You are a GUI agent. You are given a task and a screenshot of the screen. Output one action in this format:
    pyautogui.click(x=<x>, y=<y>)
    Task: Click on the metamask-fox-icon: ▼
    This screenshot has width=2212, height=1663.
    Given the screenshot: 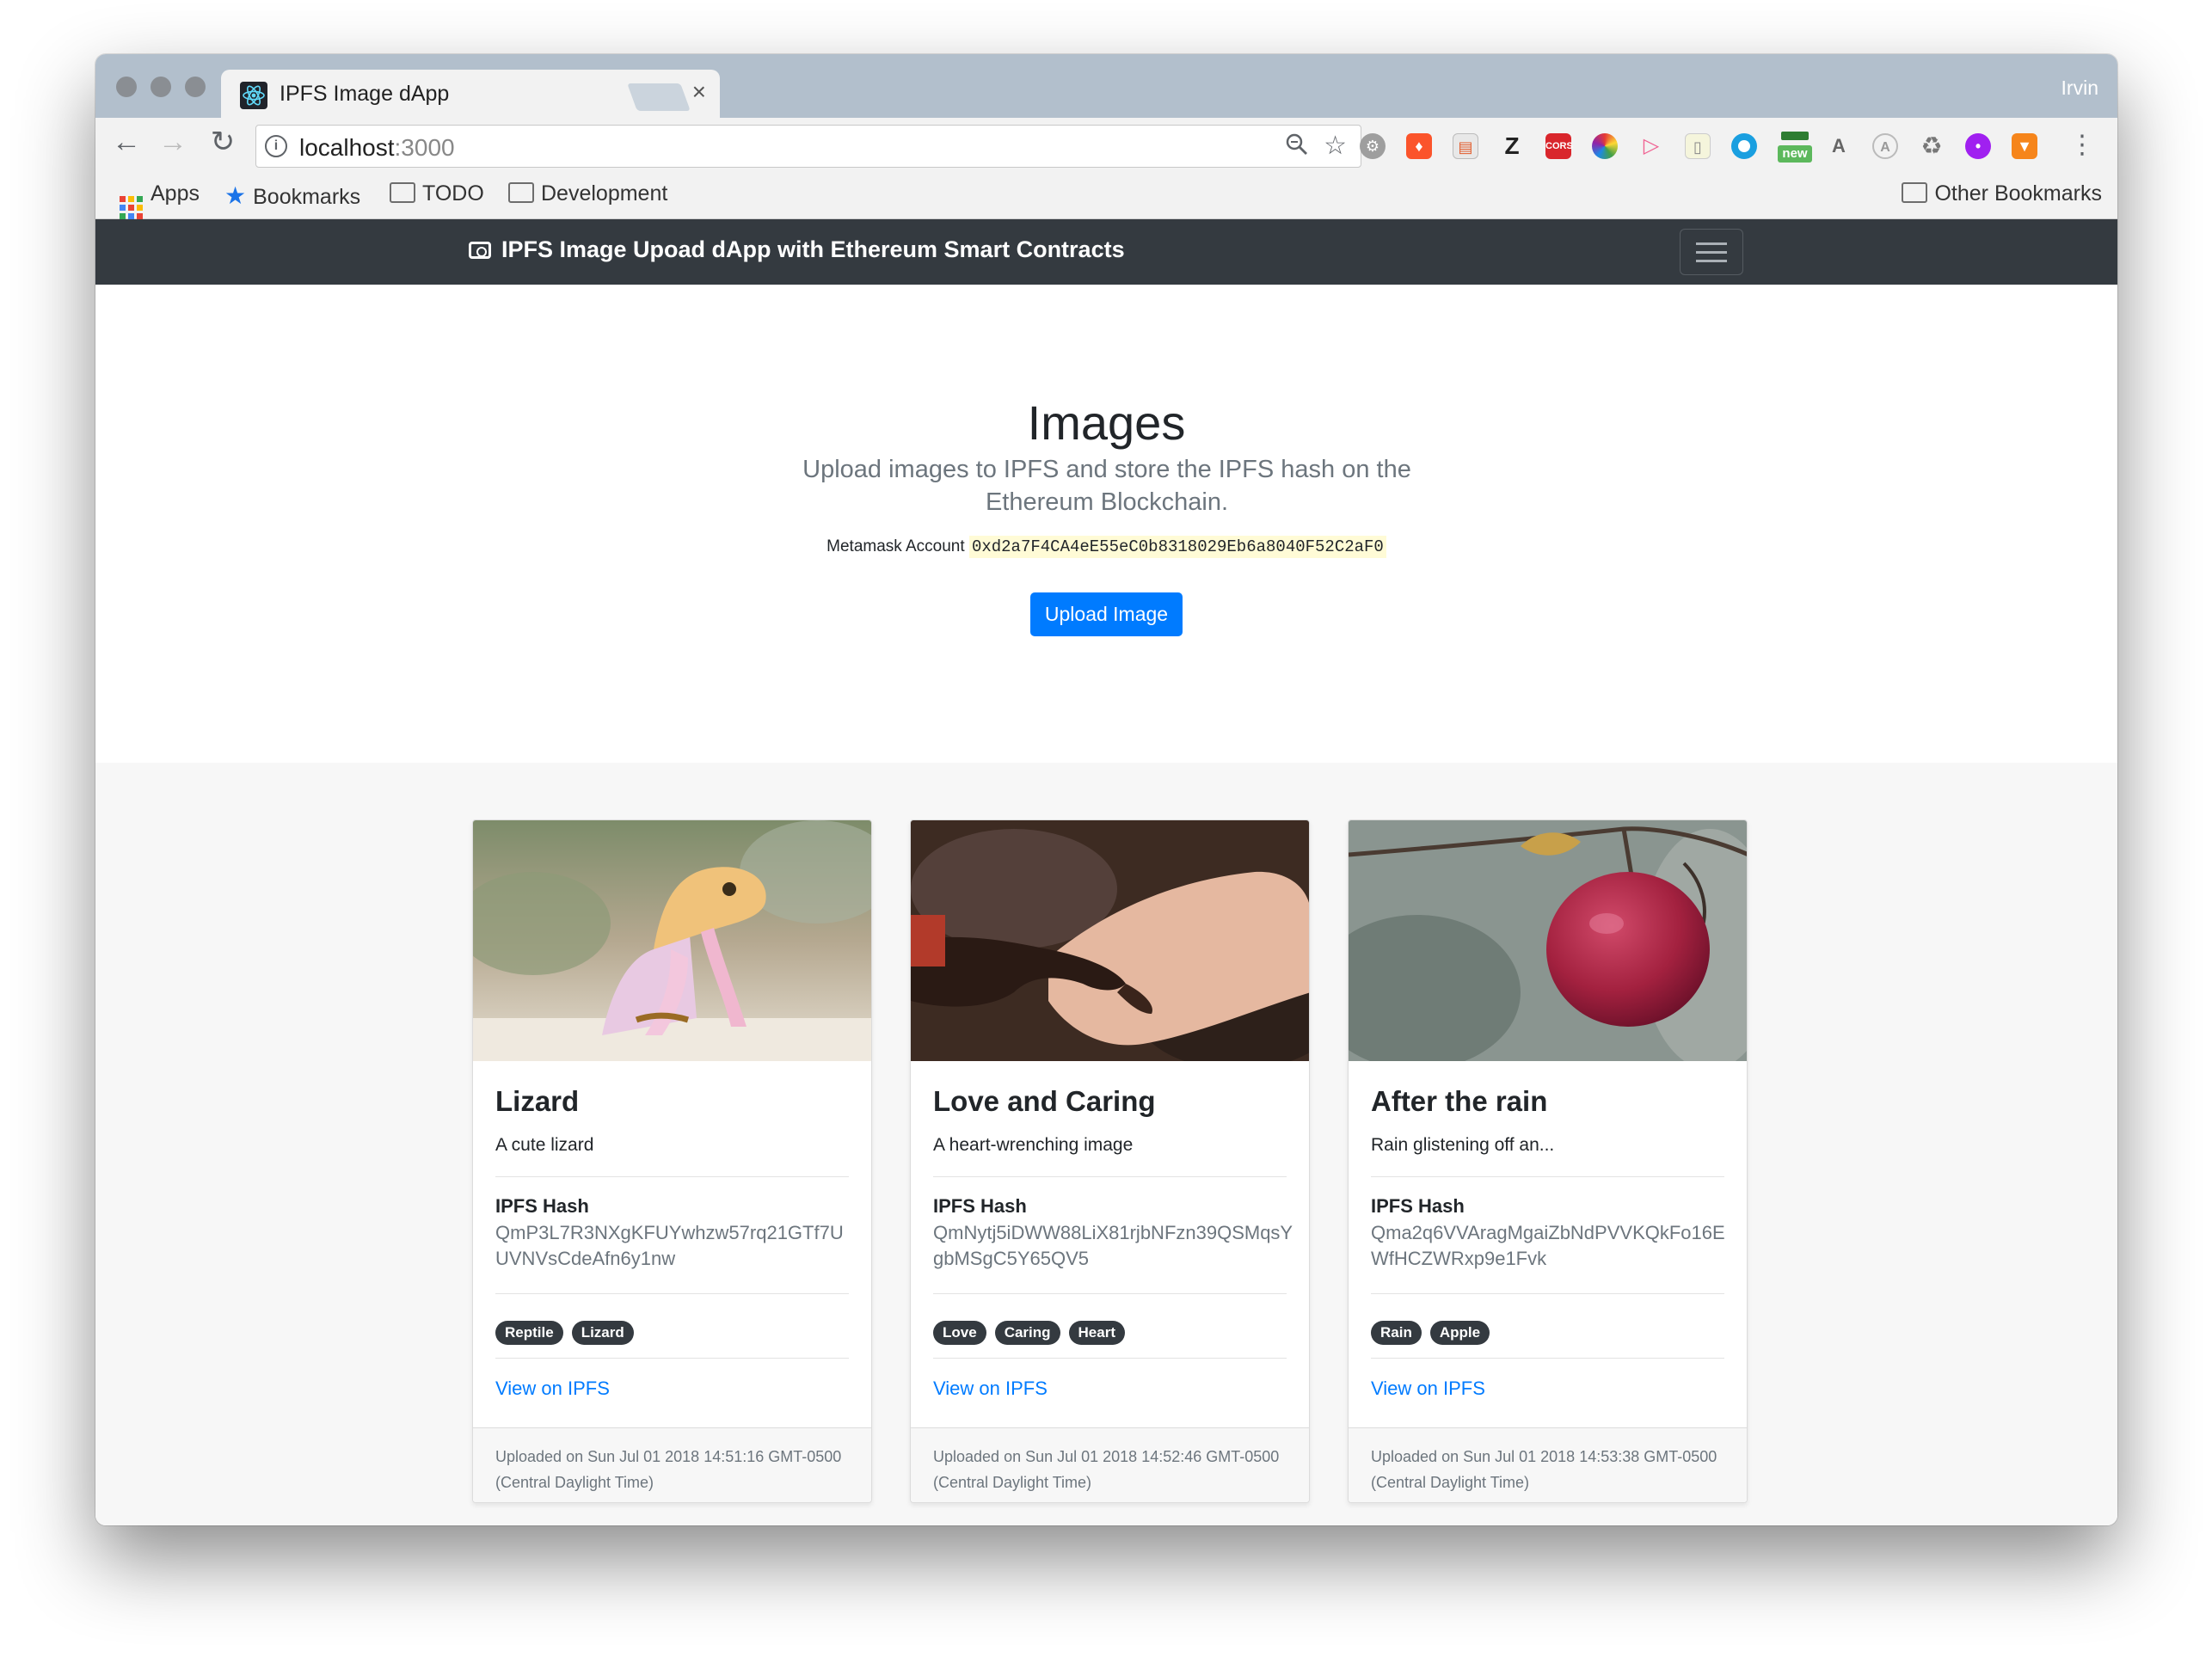 What is the action you would take?
    pyautogui.click(x=2025, y=146)
    